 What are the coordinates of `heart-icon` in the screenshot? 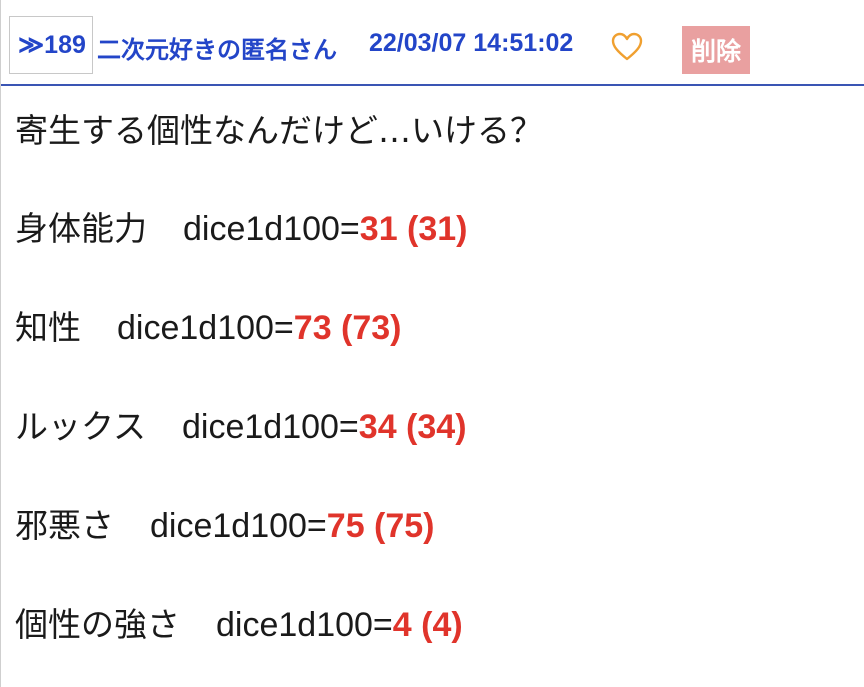 It's located at (627, 46).